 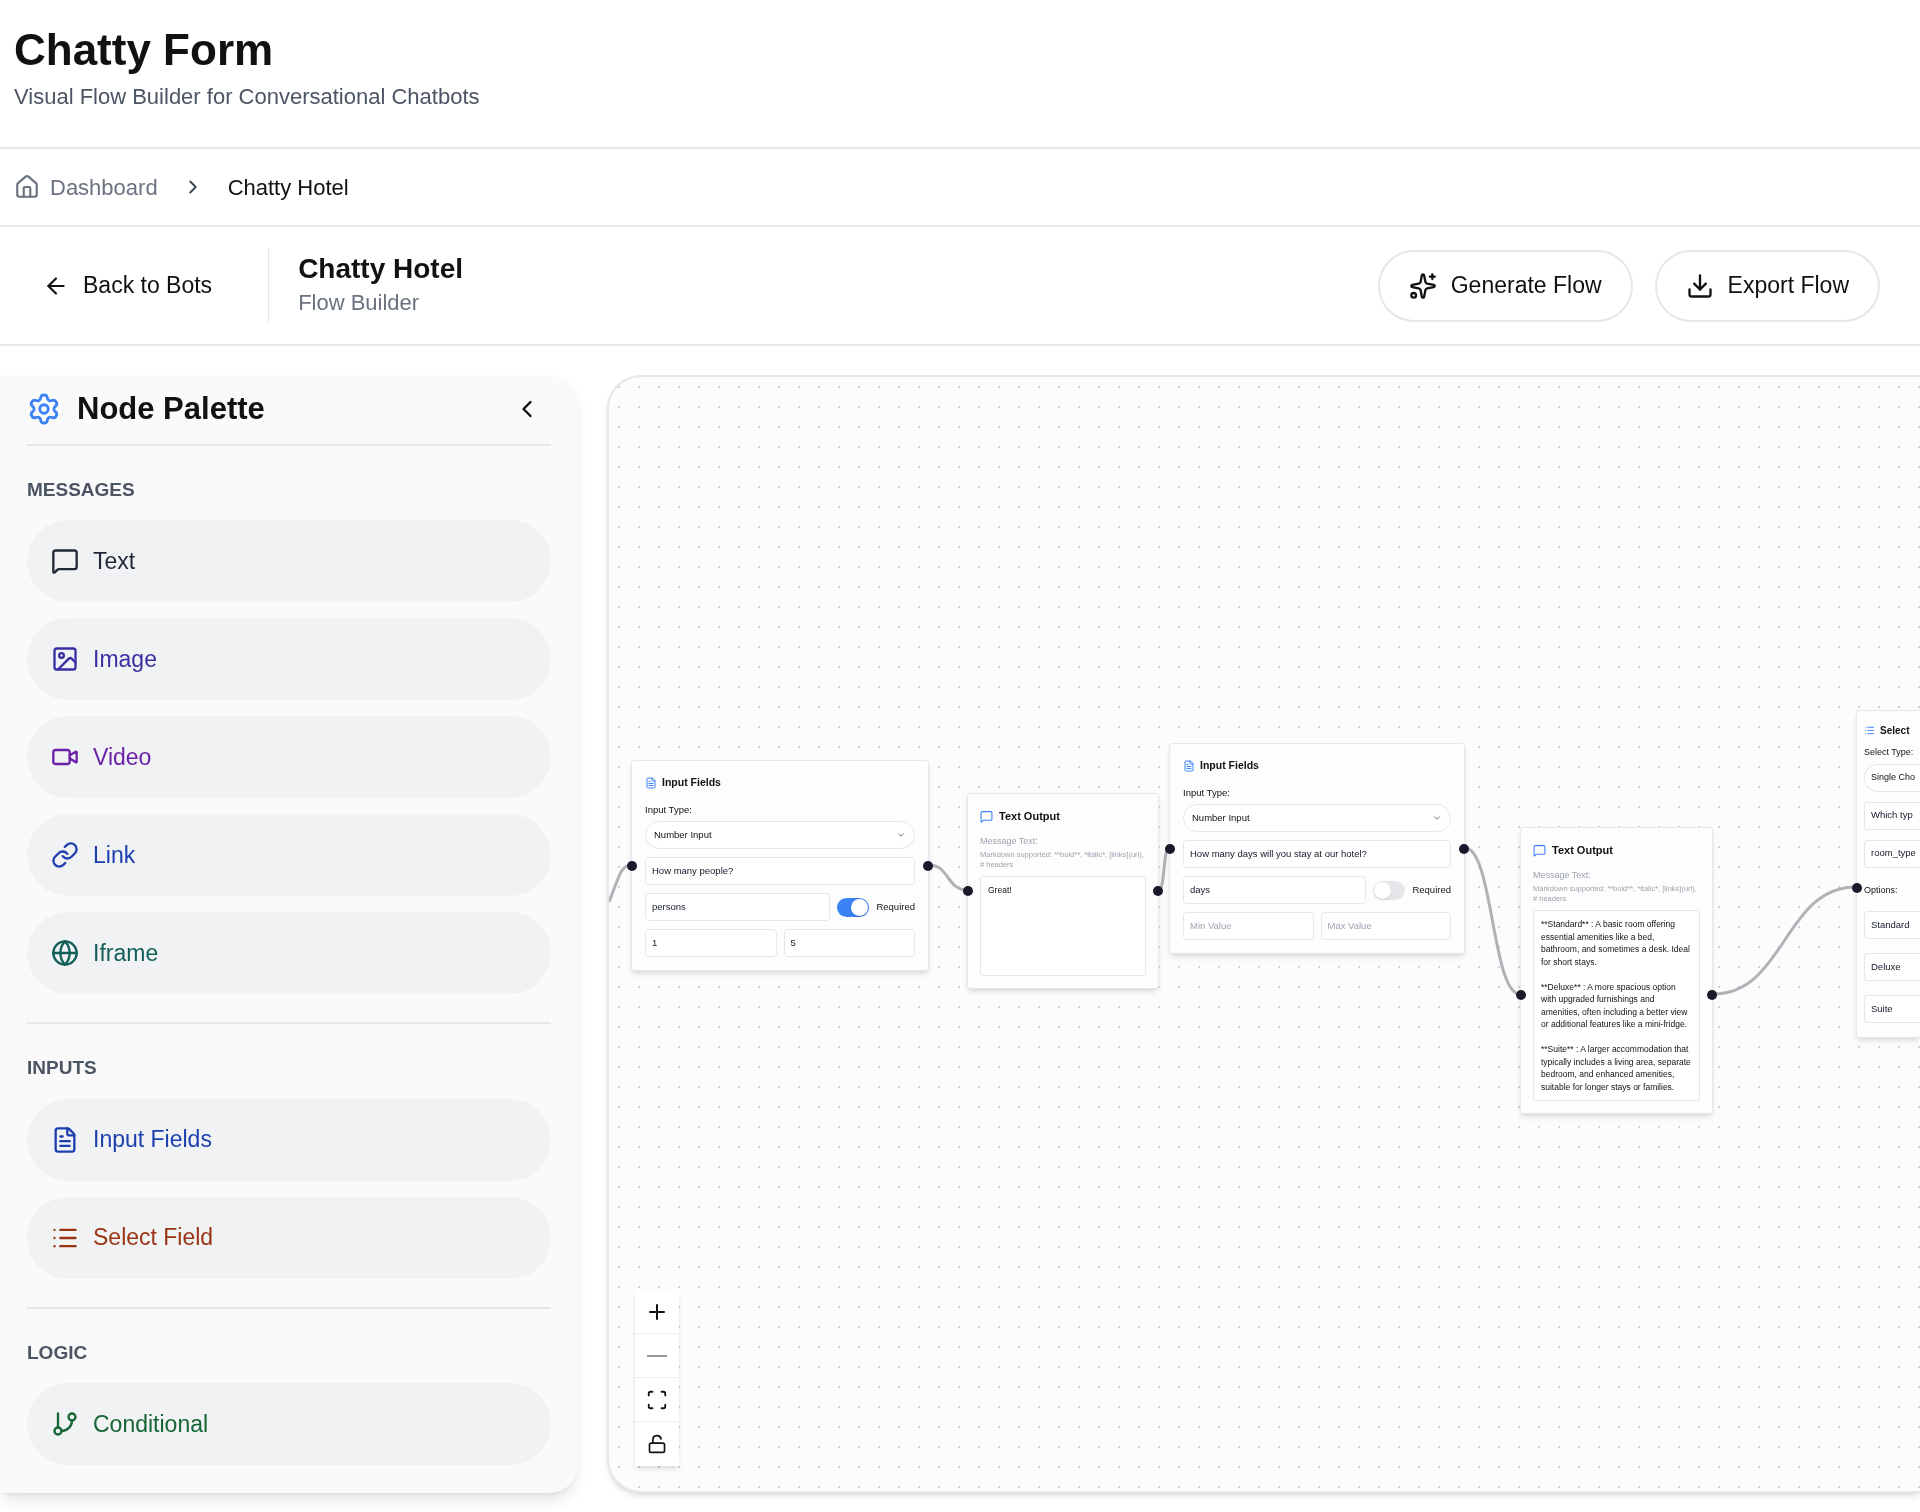 What do you see at coordinates (738, 907) in the screenshot?
I see `unit-field: persons` at bounding box center [738, 907].